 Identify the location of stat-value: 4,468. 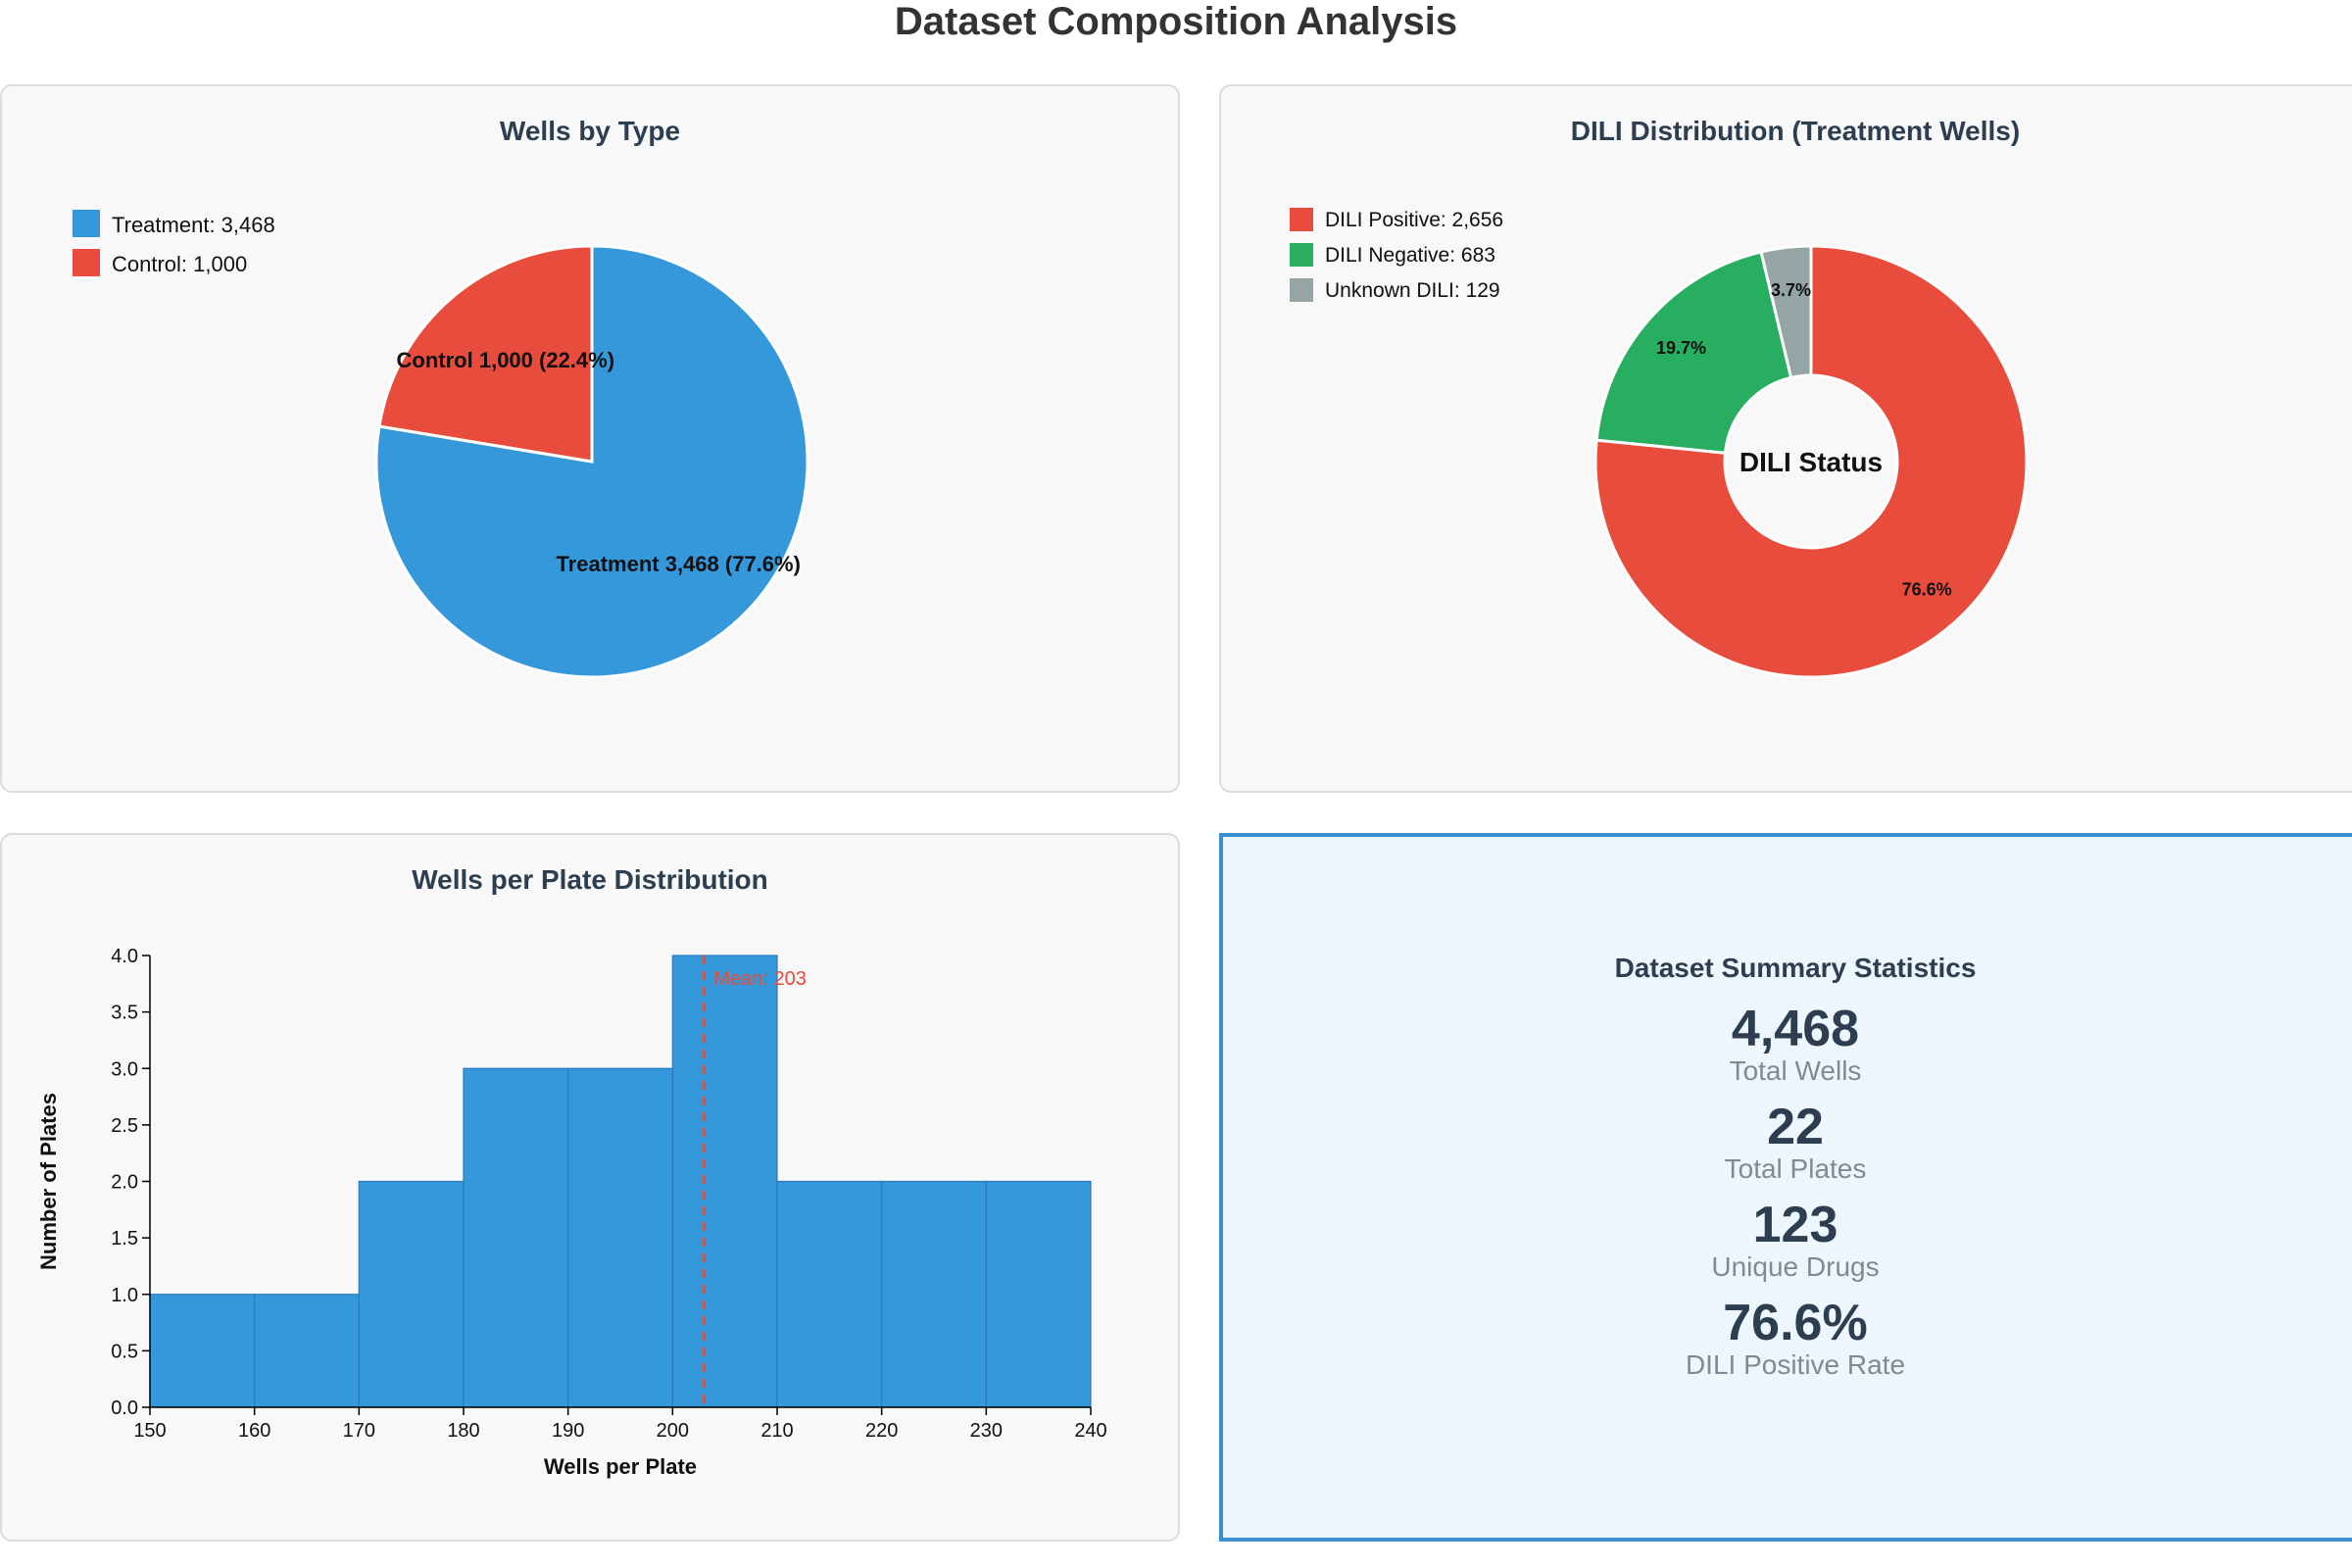
(1795, 1029).